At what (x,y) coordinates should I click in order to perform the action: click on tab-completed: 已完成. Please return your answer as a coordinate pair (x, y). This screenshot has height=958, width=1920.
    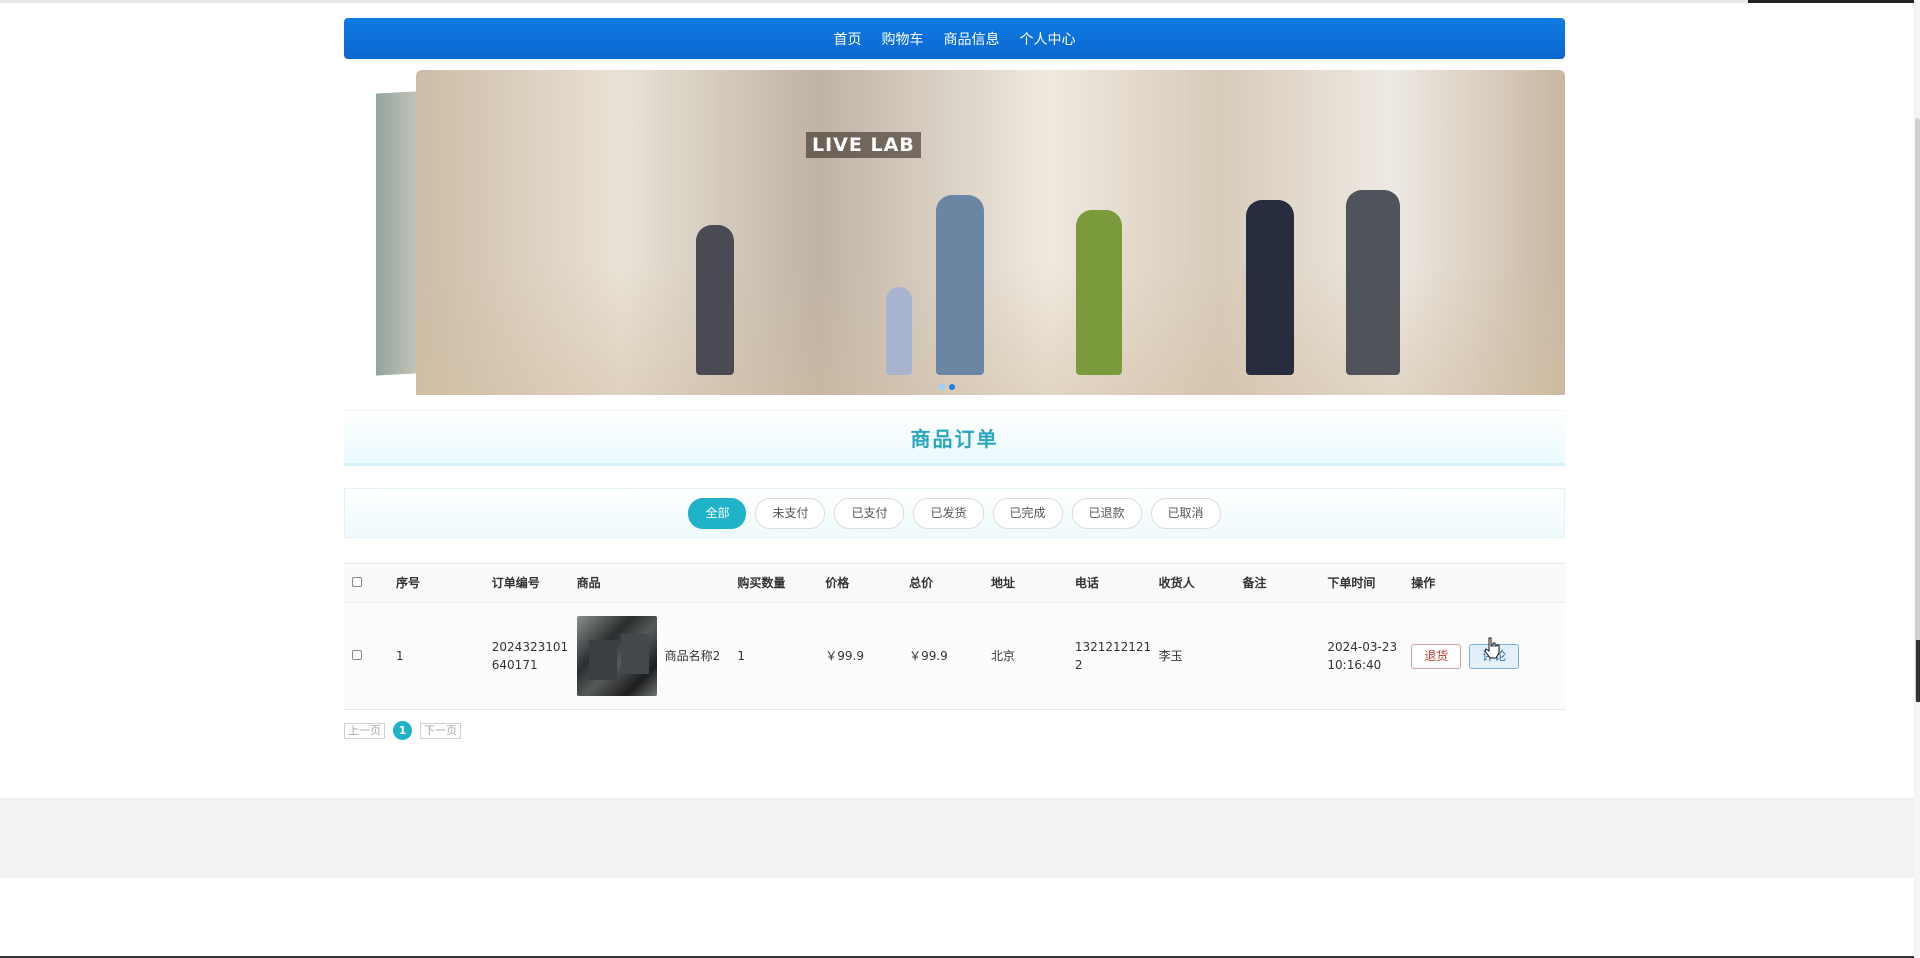
    Looking at the image, I should click on (1027, 513).